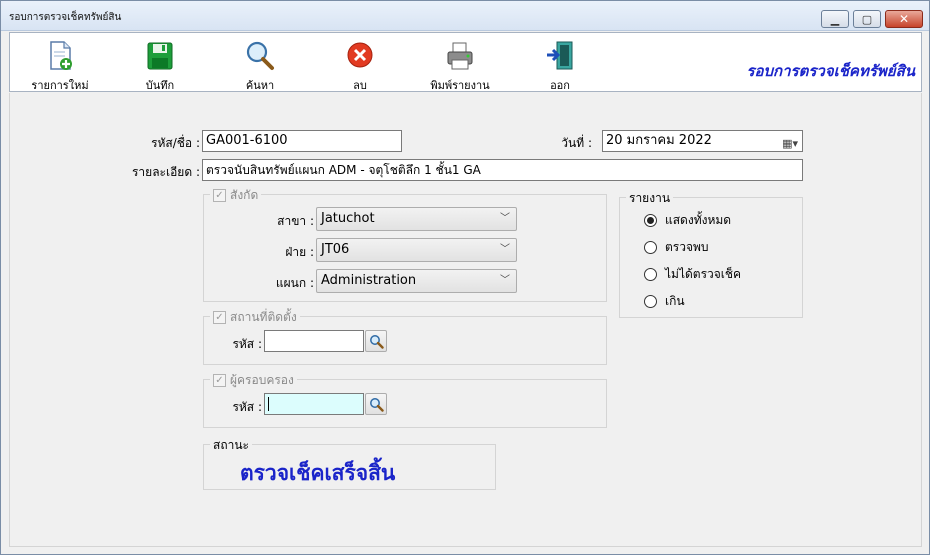  Describe the element at coordinates (650, 220) in the screenshot. I see `radio-selected-icon` at that location.